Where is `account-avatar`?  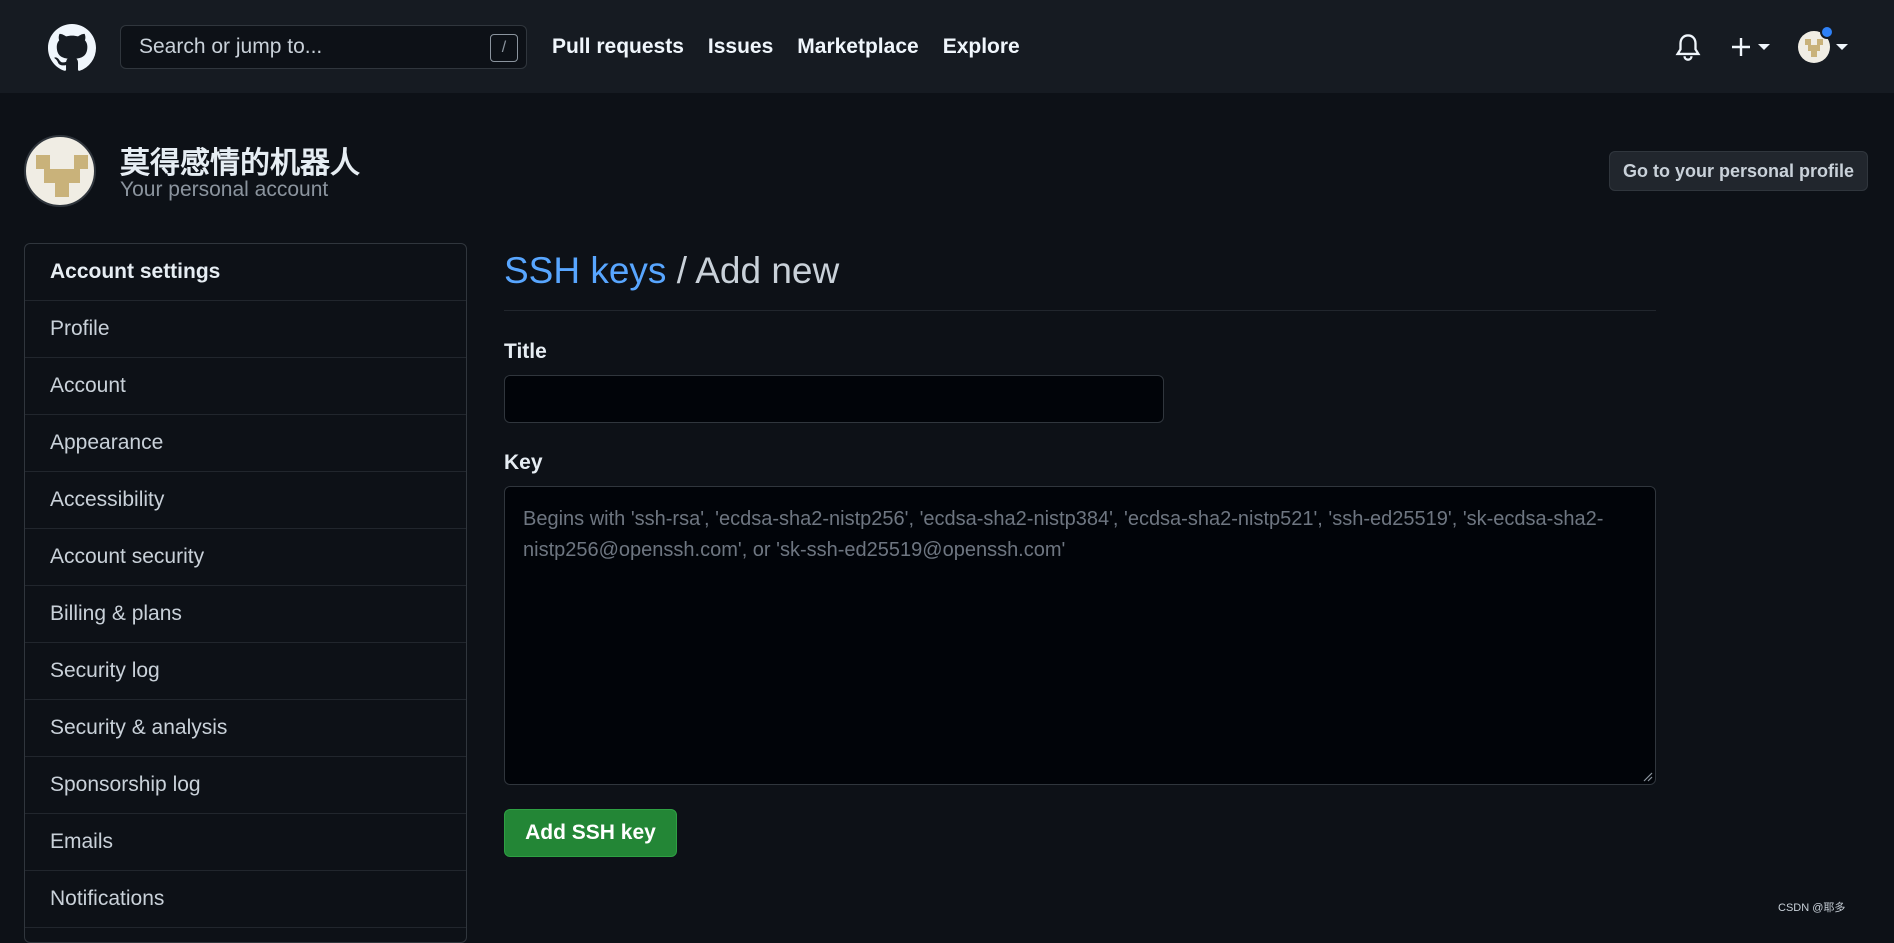
account-avatar is located at coordinates (60, 171).